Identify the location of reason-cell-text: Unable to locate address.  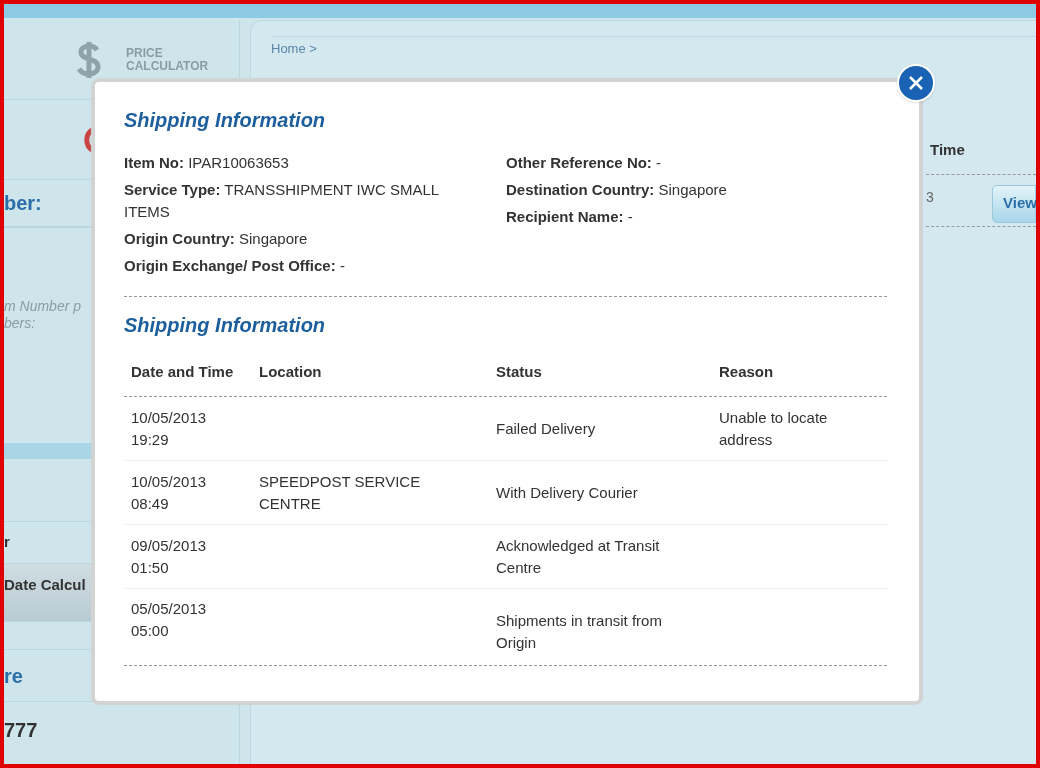
(774, 428).